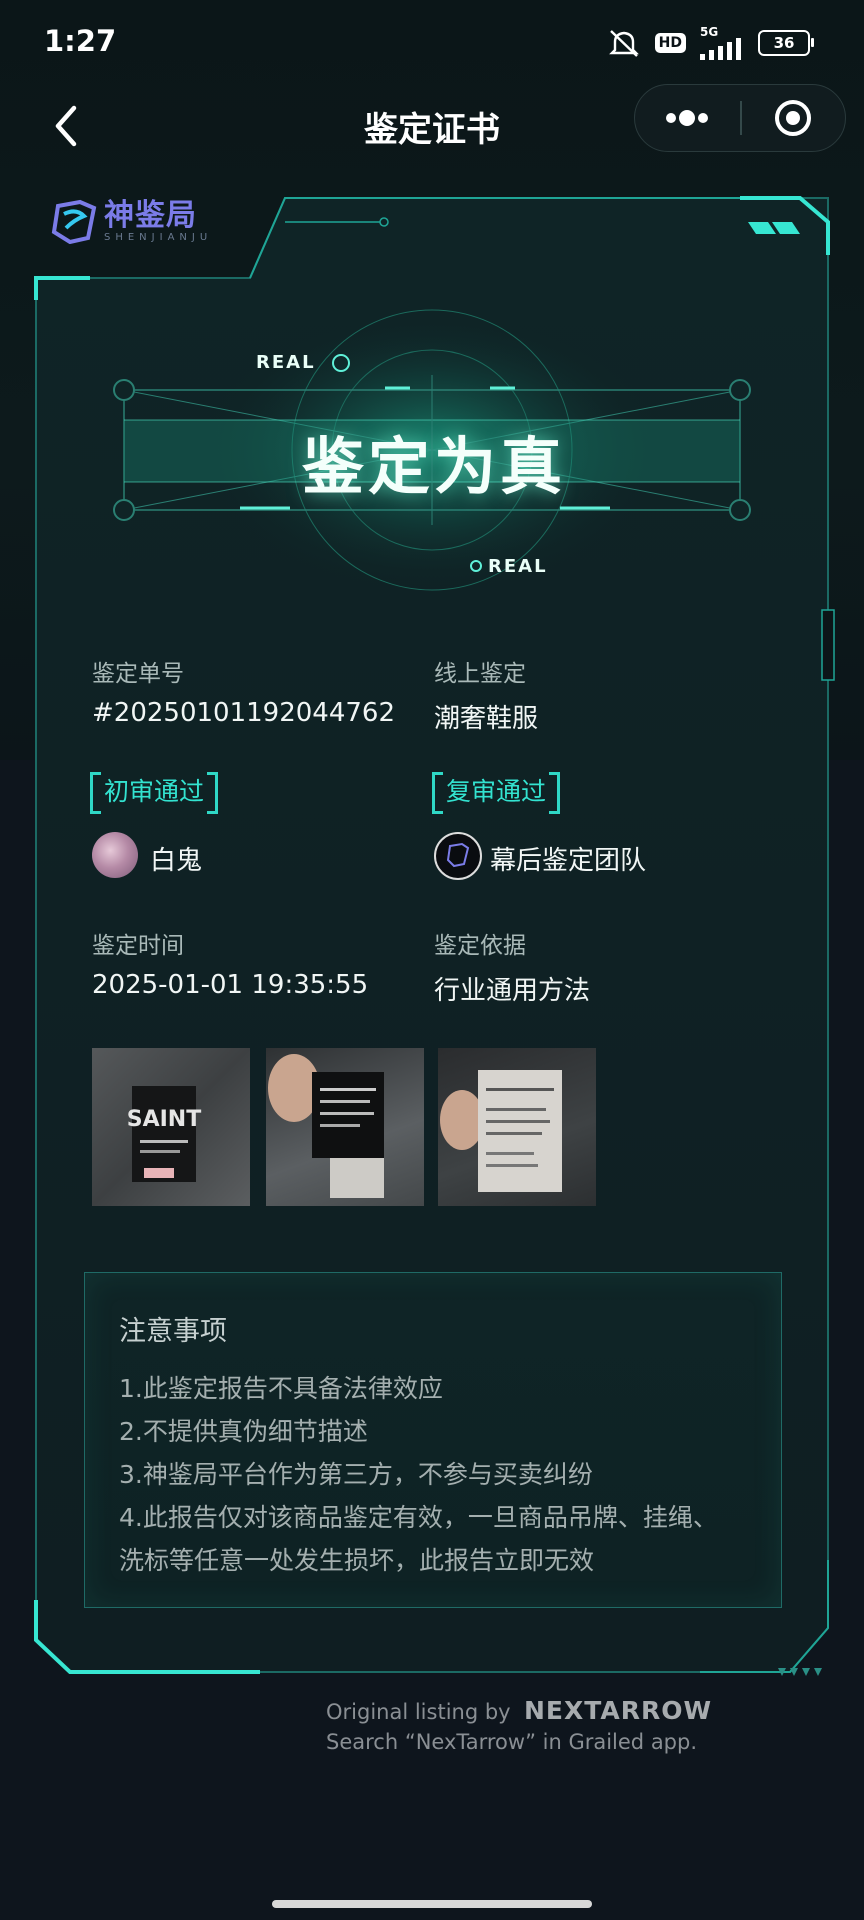 The height and width of the screenshot is (1920, 864). I want to click on first-reviewer-avatar, so click(115, 855).